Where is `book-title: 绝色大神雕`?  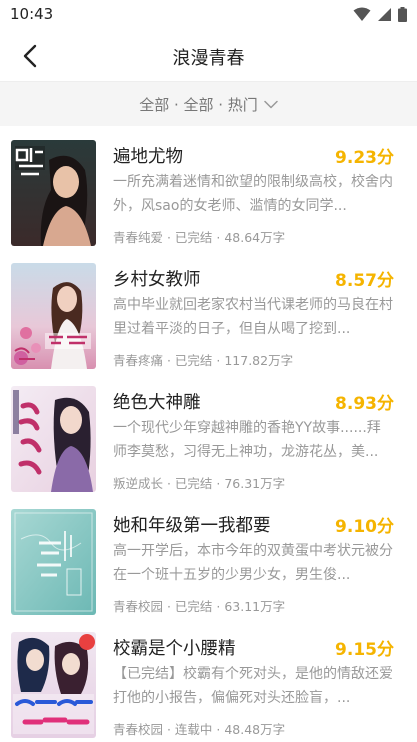 book-title: 绝色大神雕 is located at coordinates (157, 403).